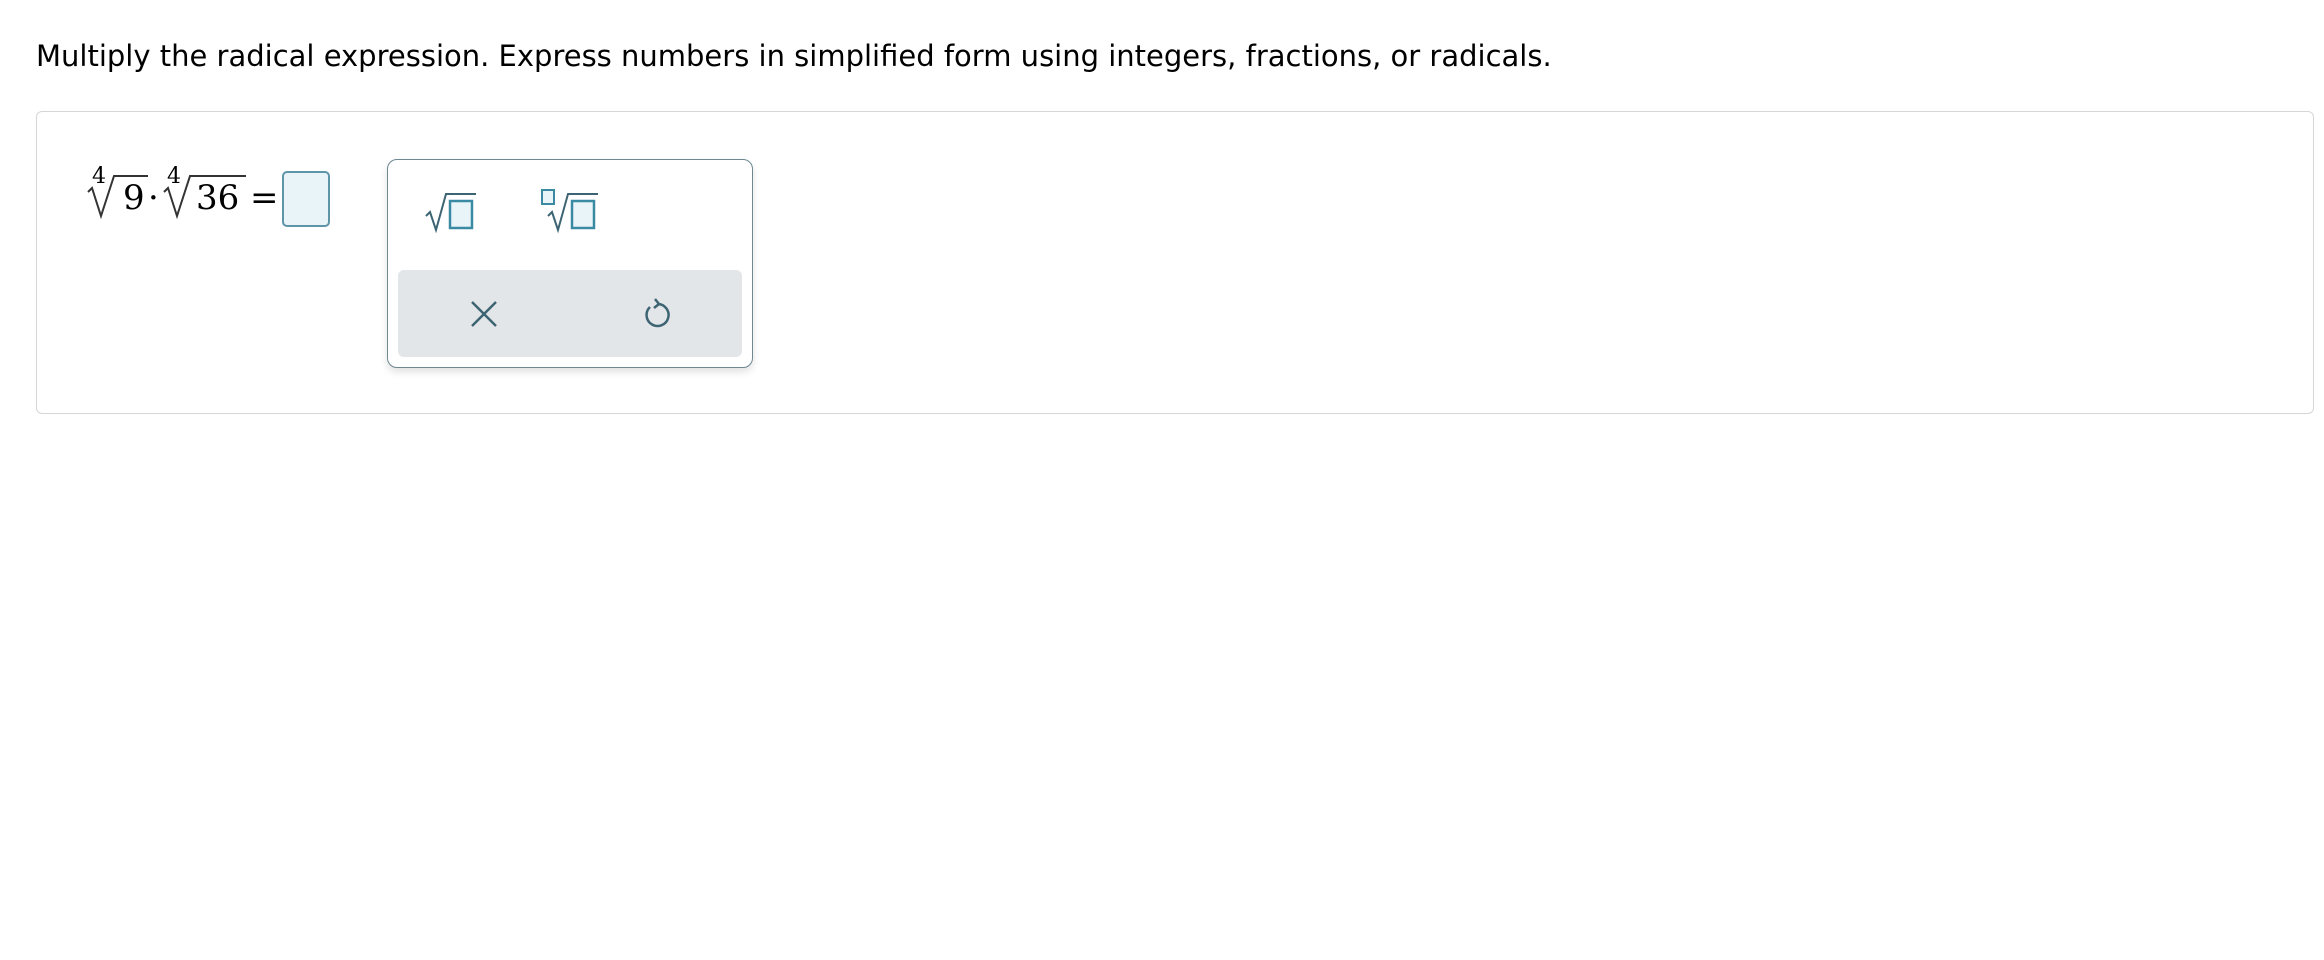 This screenshot has height=960, width=2324. Describe the element at coordinates (450, 213) in the screenshot. I see `square-root-icon` at that location.